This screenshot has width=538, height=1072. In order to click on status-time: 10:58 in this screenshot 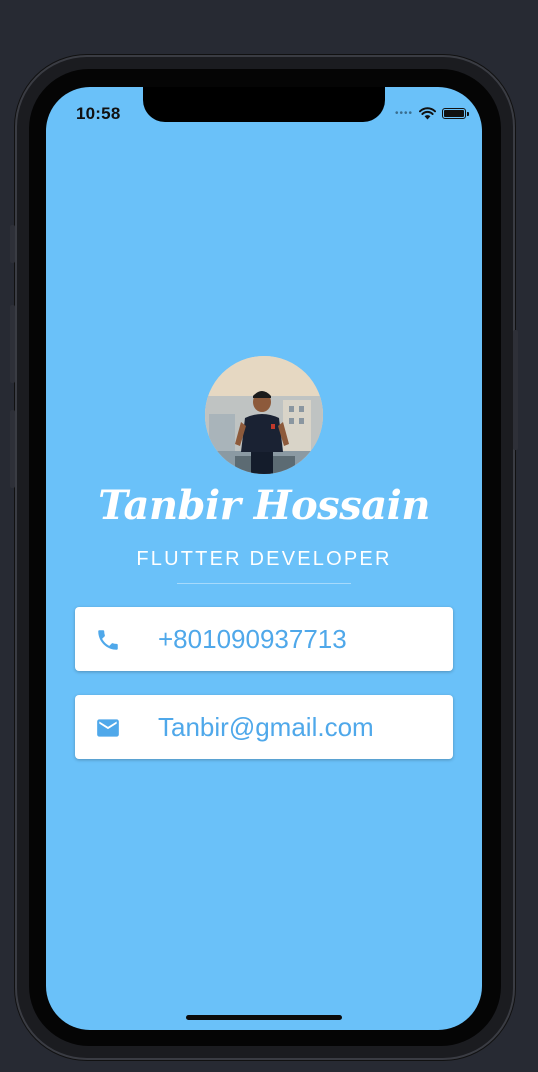, I will do `click(98, 113)`.